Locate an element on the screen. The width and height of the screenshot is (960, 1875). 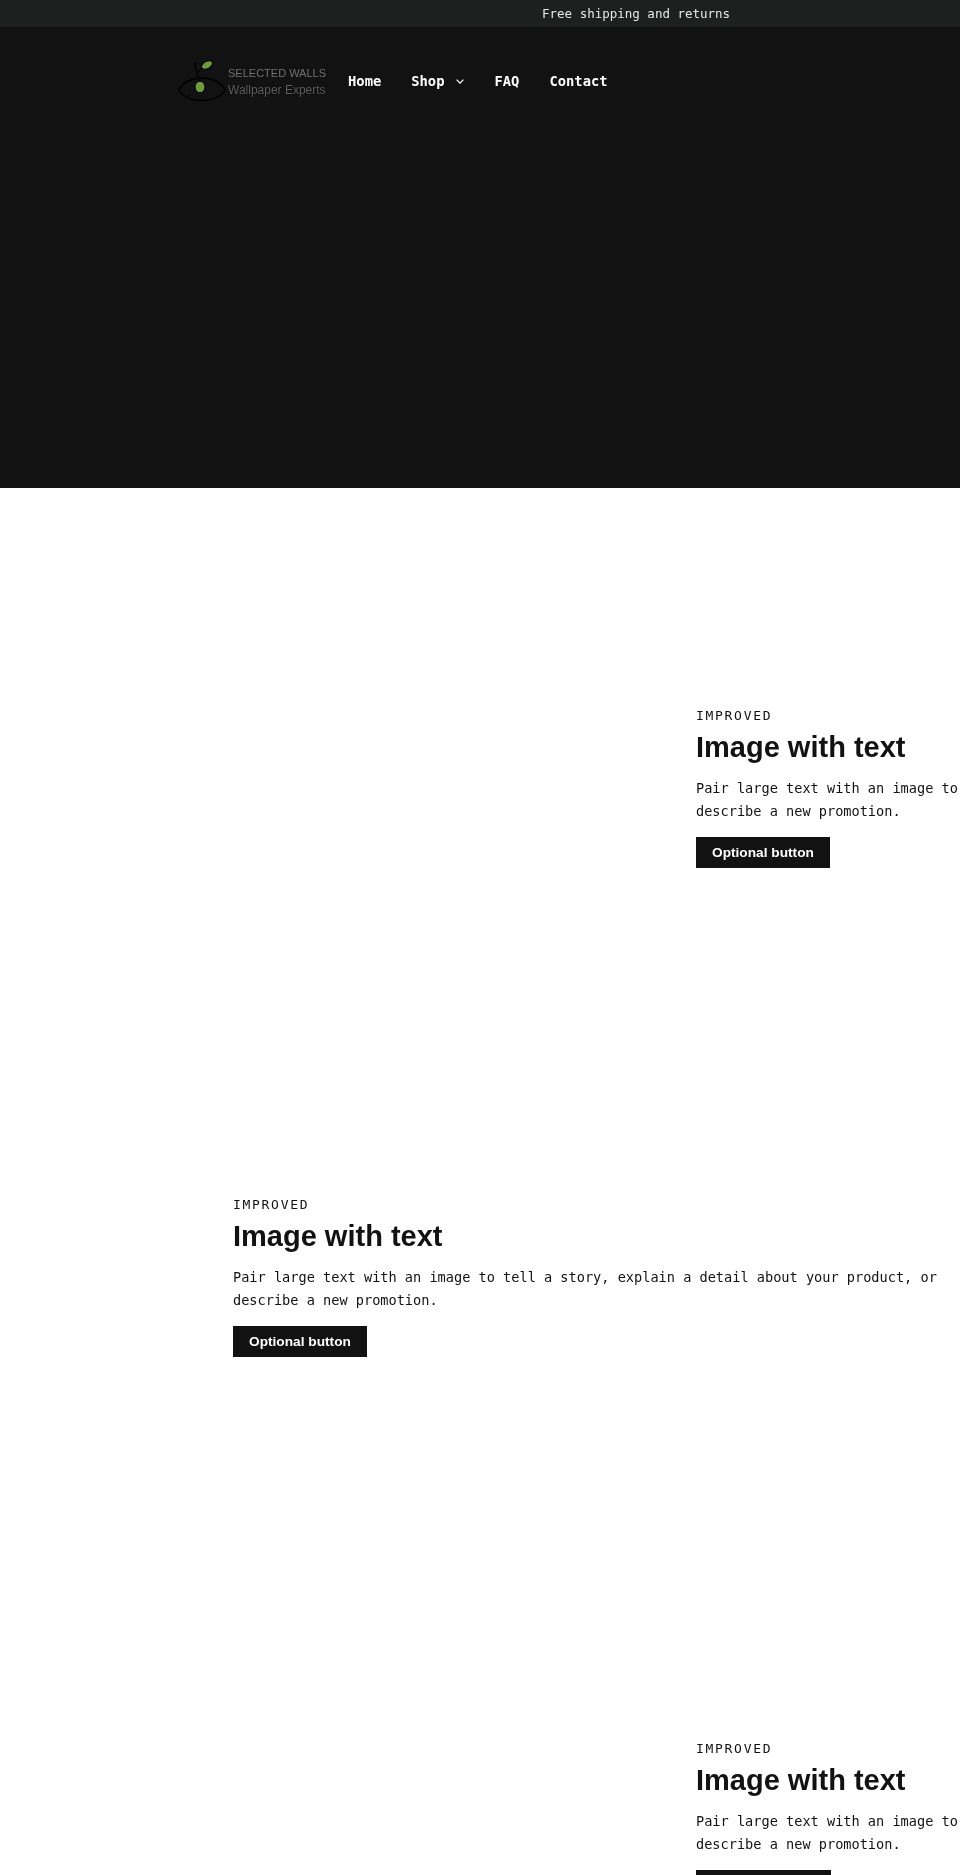
nav-link: Contact is located at coordinates (578, 81).